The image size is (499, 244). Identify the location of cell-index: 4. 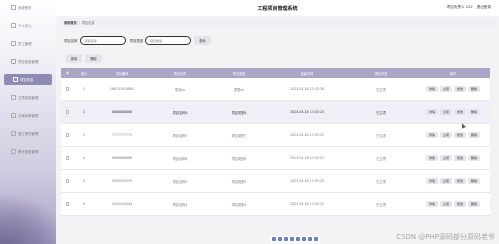
(84, 158).